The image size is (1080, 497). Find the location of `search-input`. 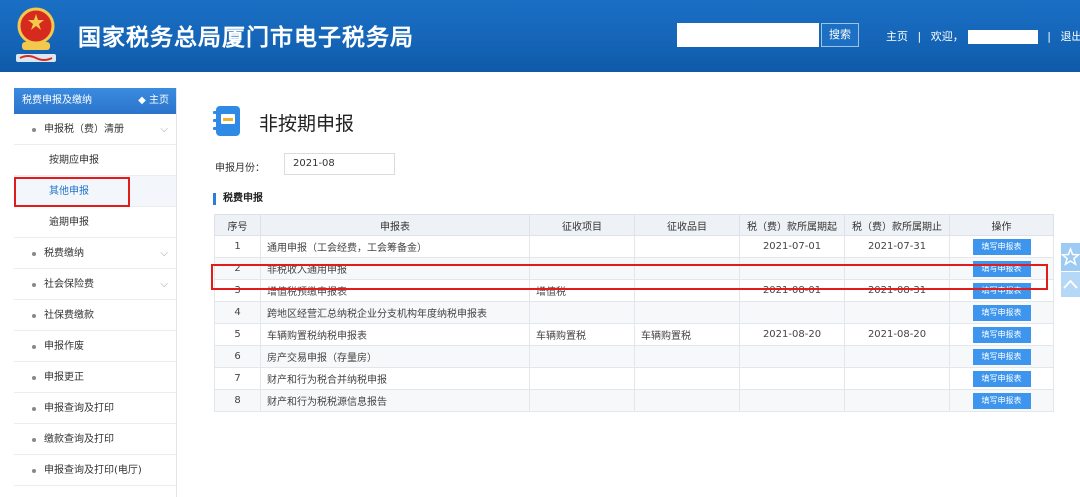

search-input is located at coordinates (748, 35).